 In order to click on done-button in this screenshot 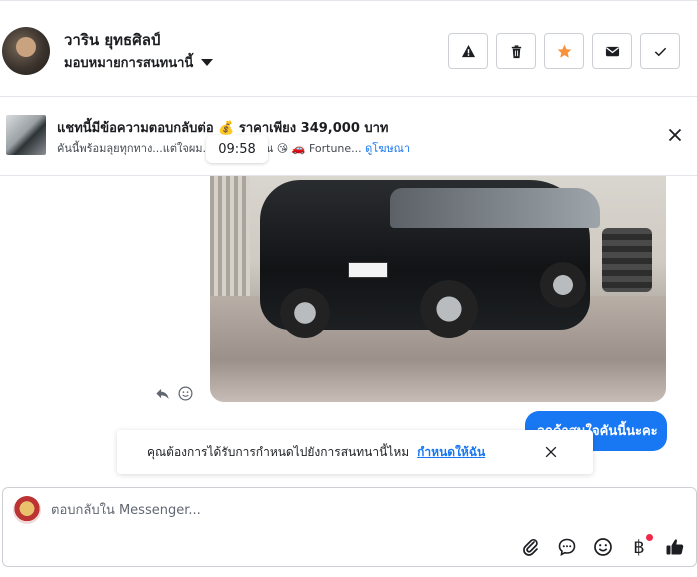, I will do `click(660, 51)`.